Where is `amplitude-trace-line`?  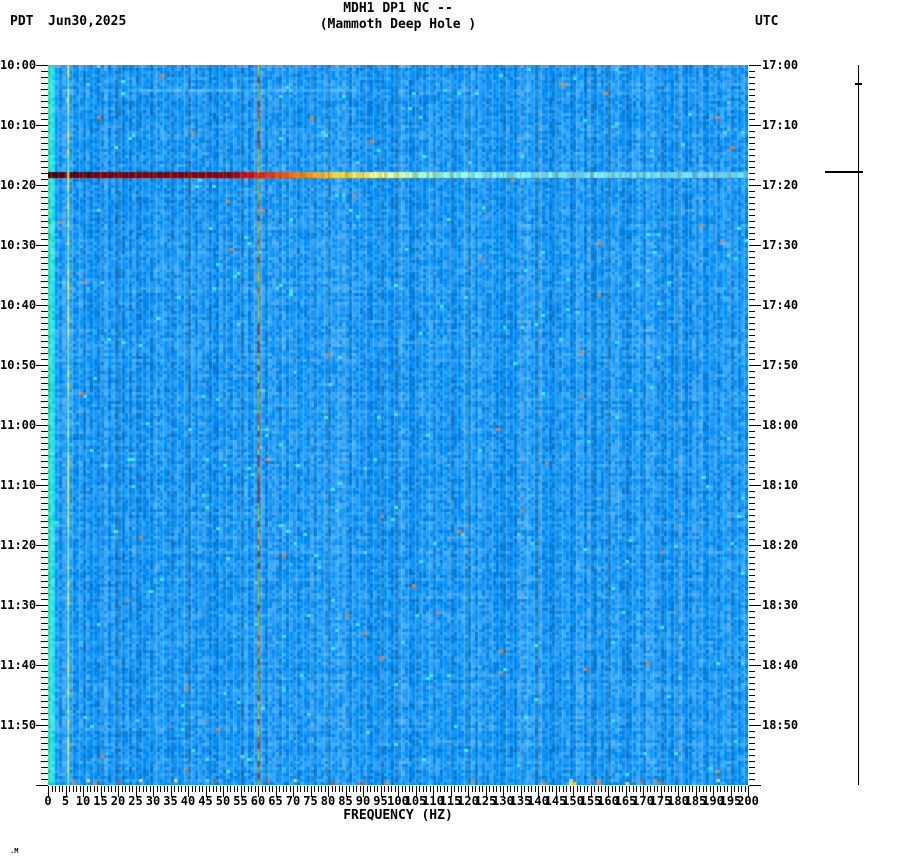 amplitude-trace-line is located at coordinates (858, 425).